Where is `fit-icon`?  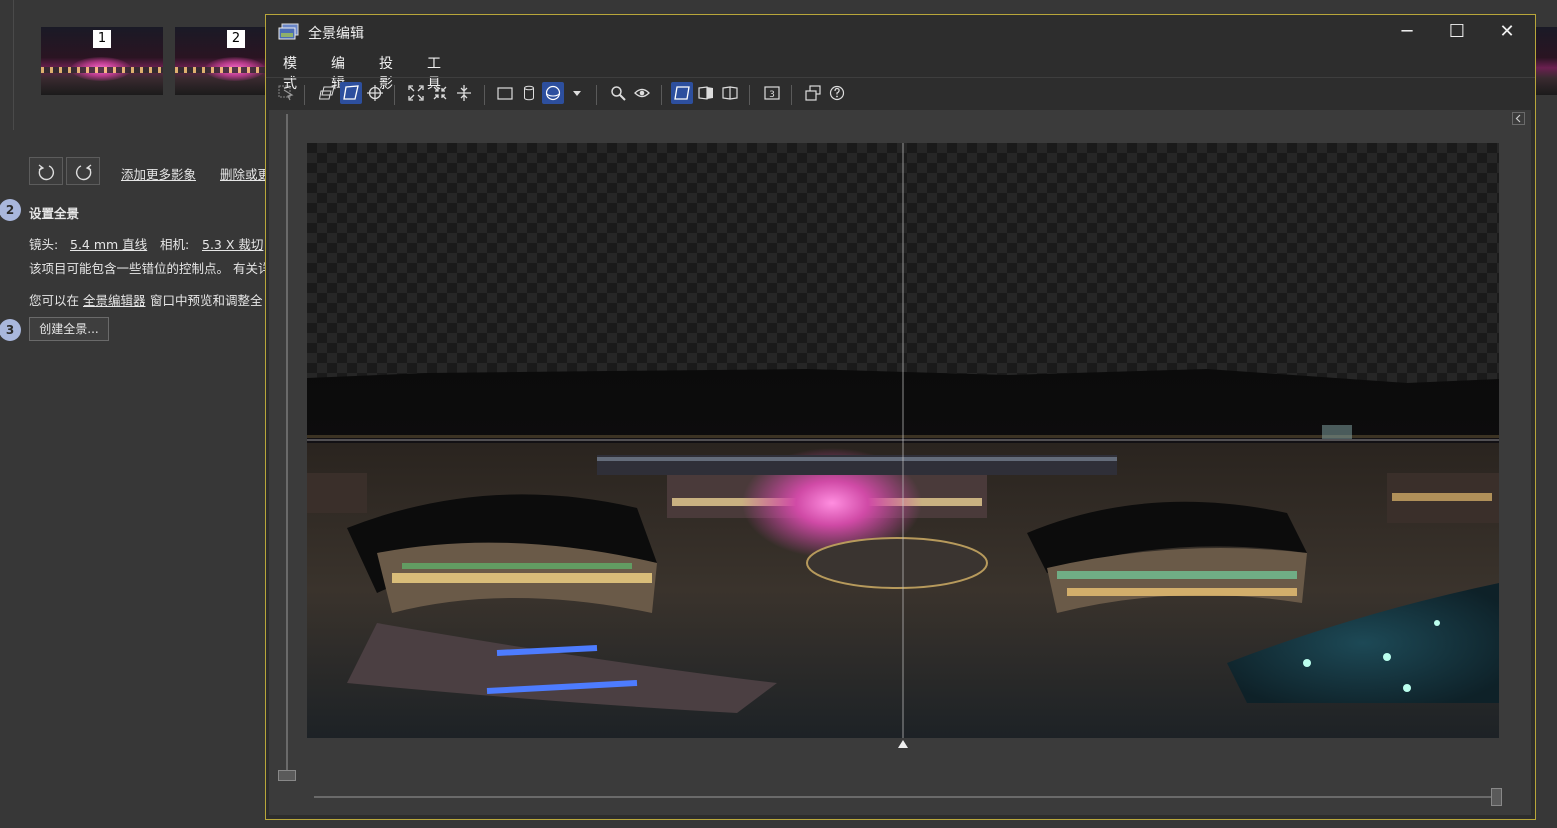 fit-icon is located at coordinates (416, 93).